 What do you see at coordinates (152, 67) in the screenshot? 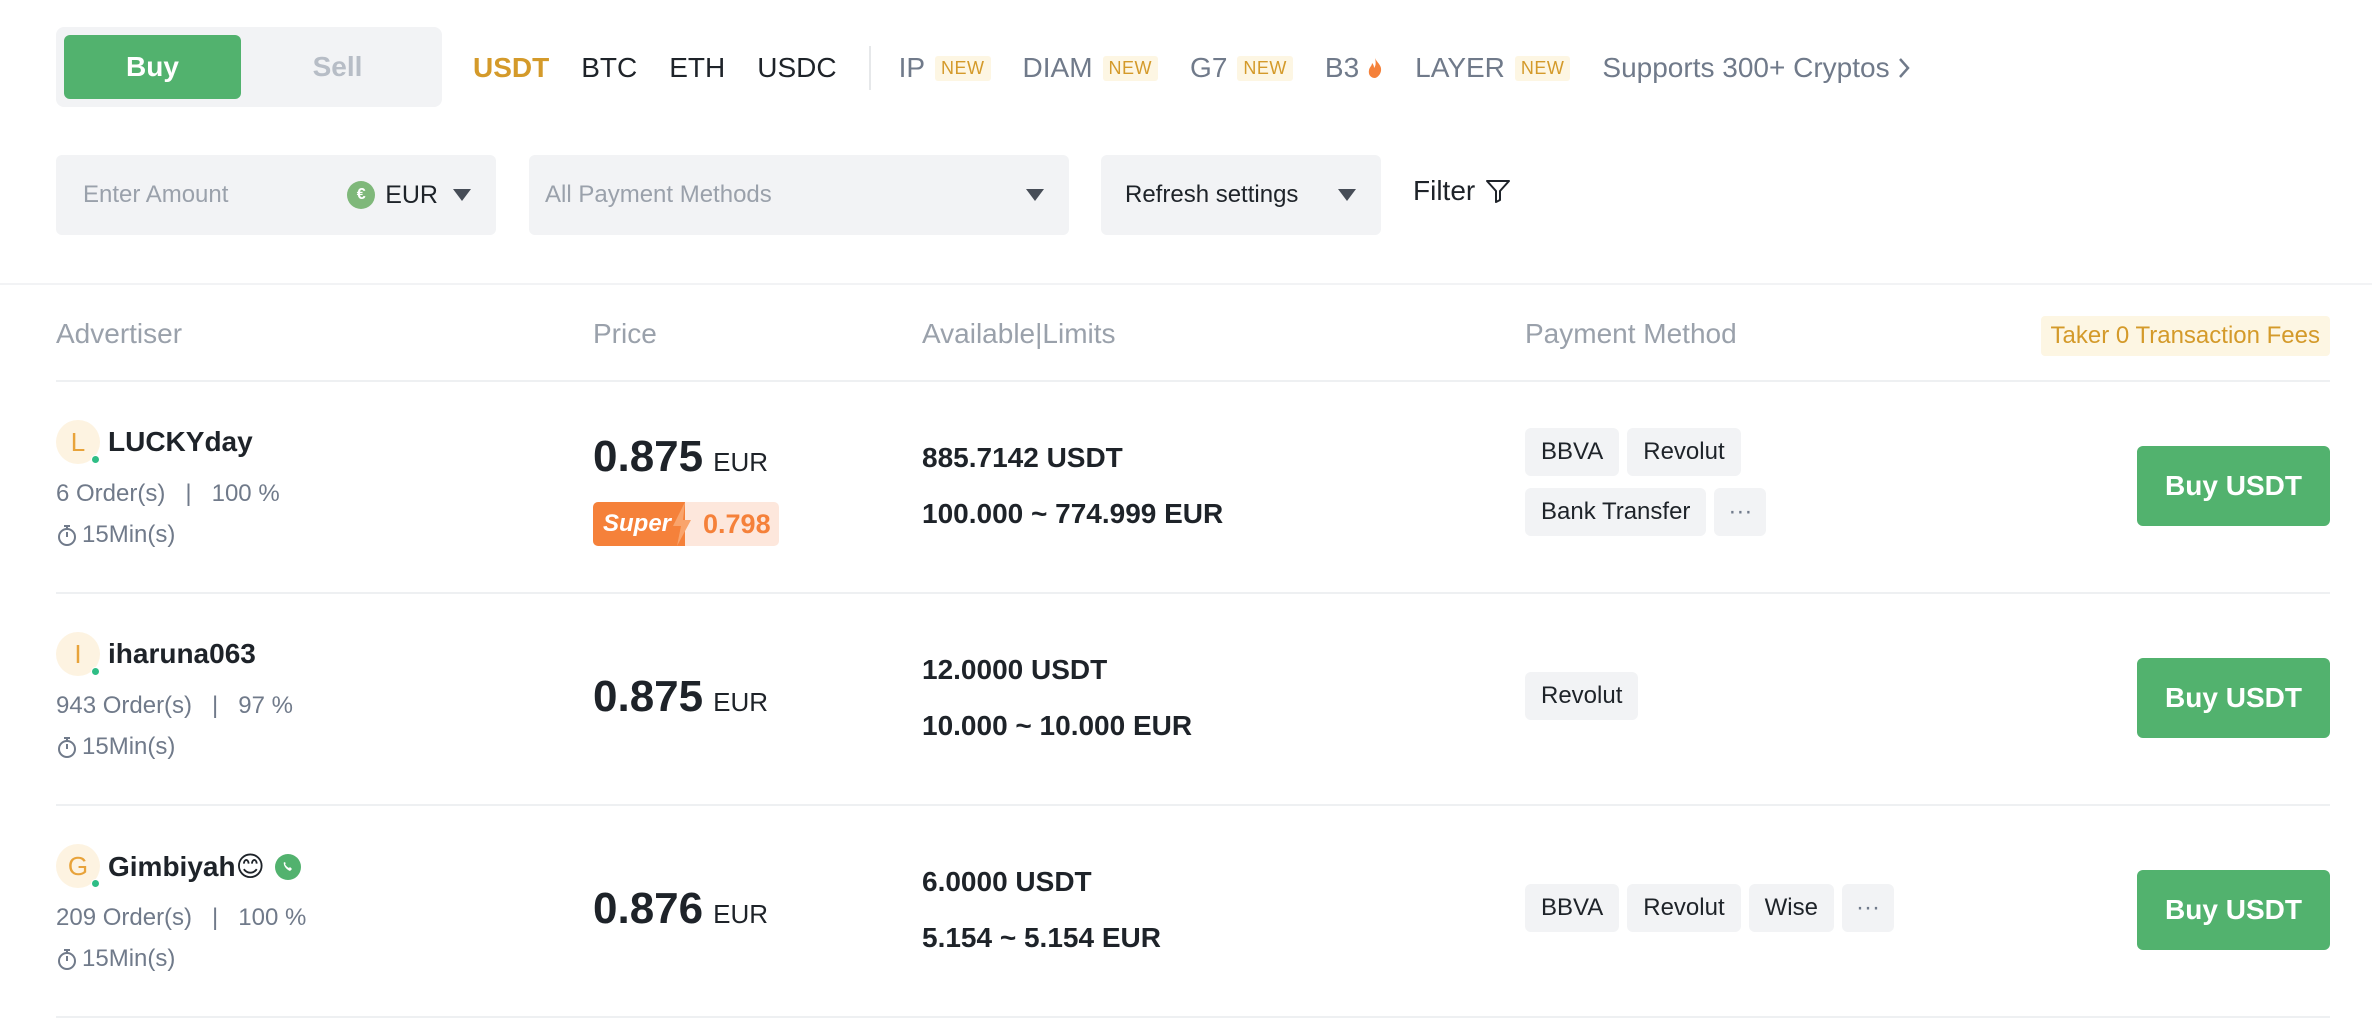
I see `buy-tab: Buy` at bounding box center [152, 67].